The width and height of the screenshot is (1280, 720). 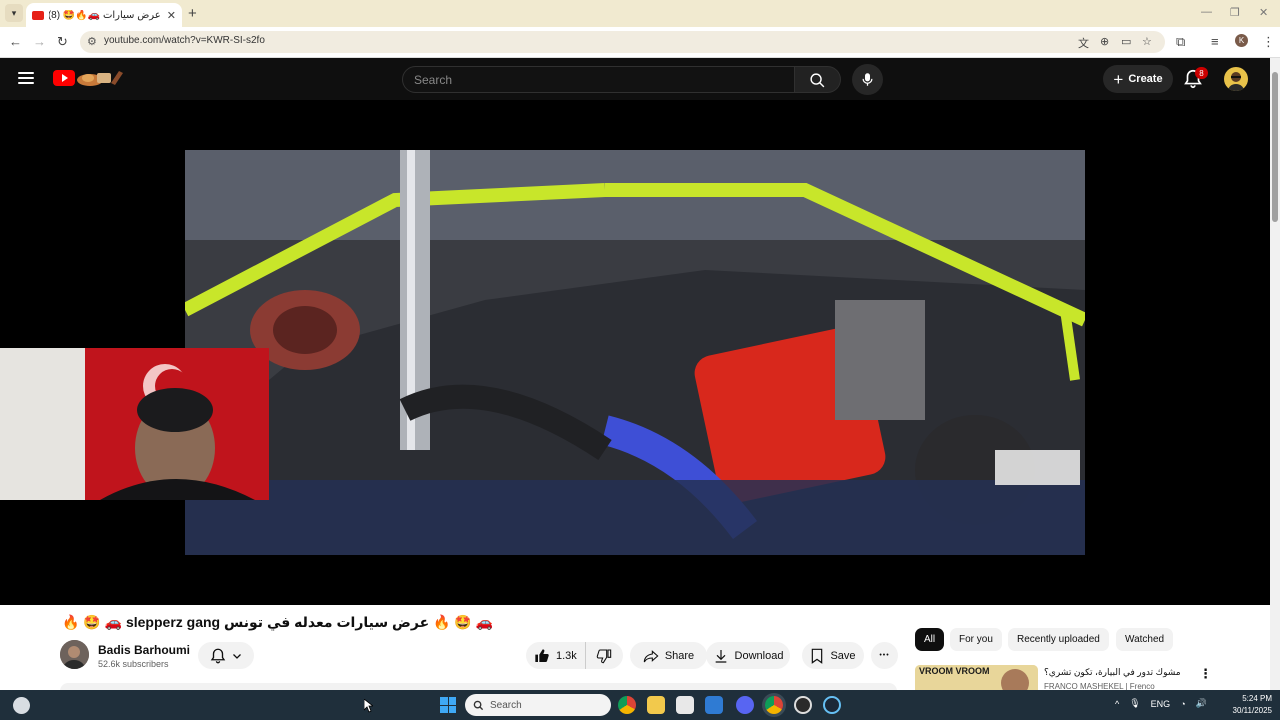 I want to click on taskbar-clock: 5:24 PM 30/11/2025, so click(x=1247, y=705).